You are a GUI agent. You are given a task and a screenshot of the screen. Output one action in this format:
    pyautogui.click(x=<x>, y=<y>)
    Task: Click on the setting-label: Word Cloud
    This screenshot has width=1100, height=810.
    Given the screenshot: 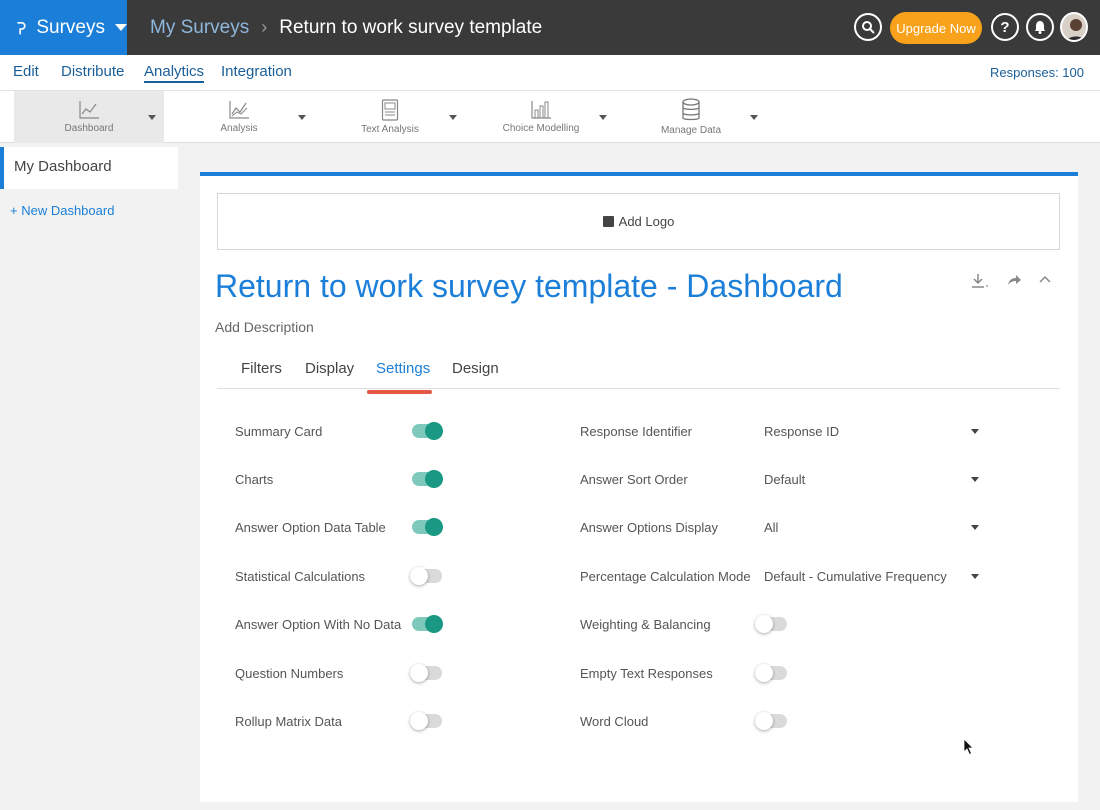 What is the action you would take?
    pyautogui.click(x=614, y=721)
    